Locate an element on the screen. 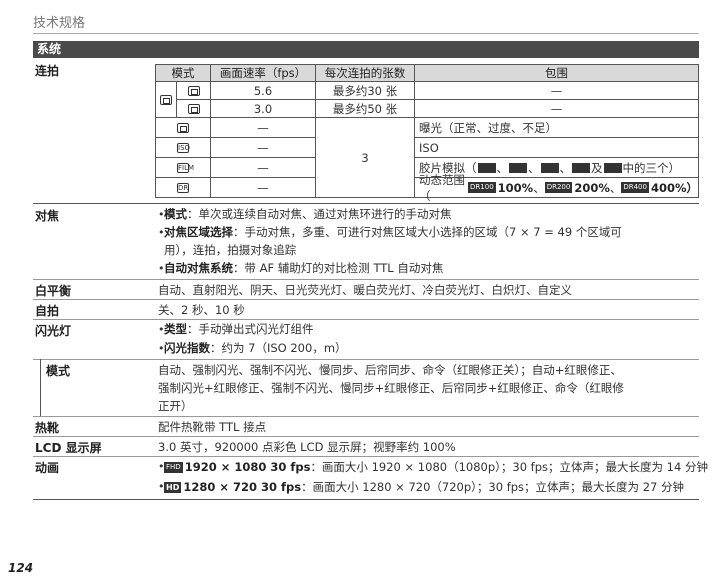 The width and height of the screenshot is (725, 582). bracket-dr: 动态范围（ DR100 100%、 DR200 200%、 DR400 400%） is located at coordinates (556, 188).